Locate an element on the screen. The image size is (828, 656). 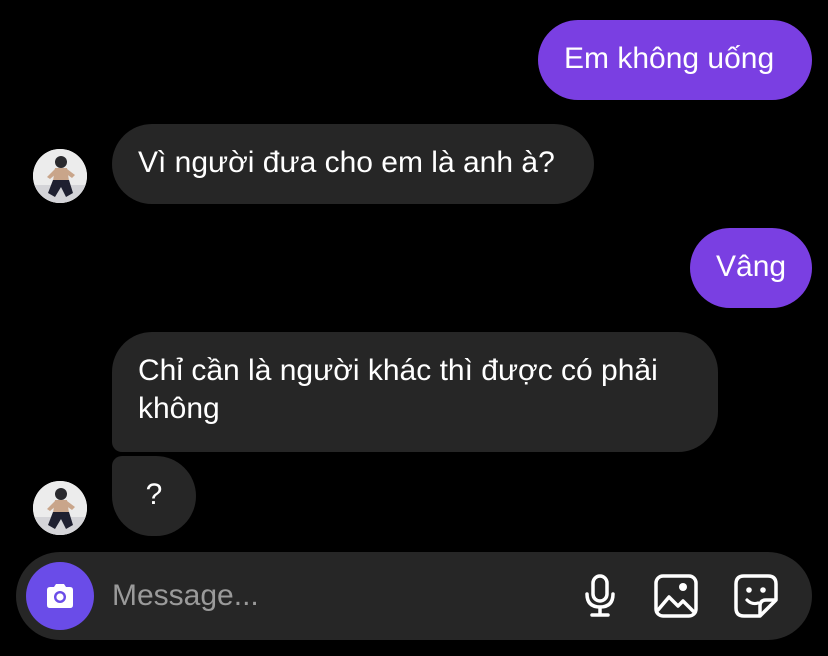
sticker-button is located at coordinates (756, 596).